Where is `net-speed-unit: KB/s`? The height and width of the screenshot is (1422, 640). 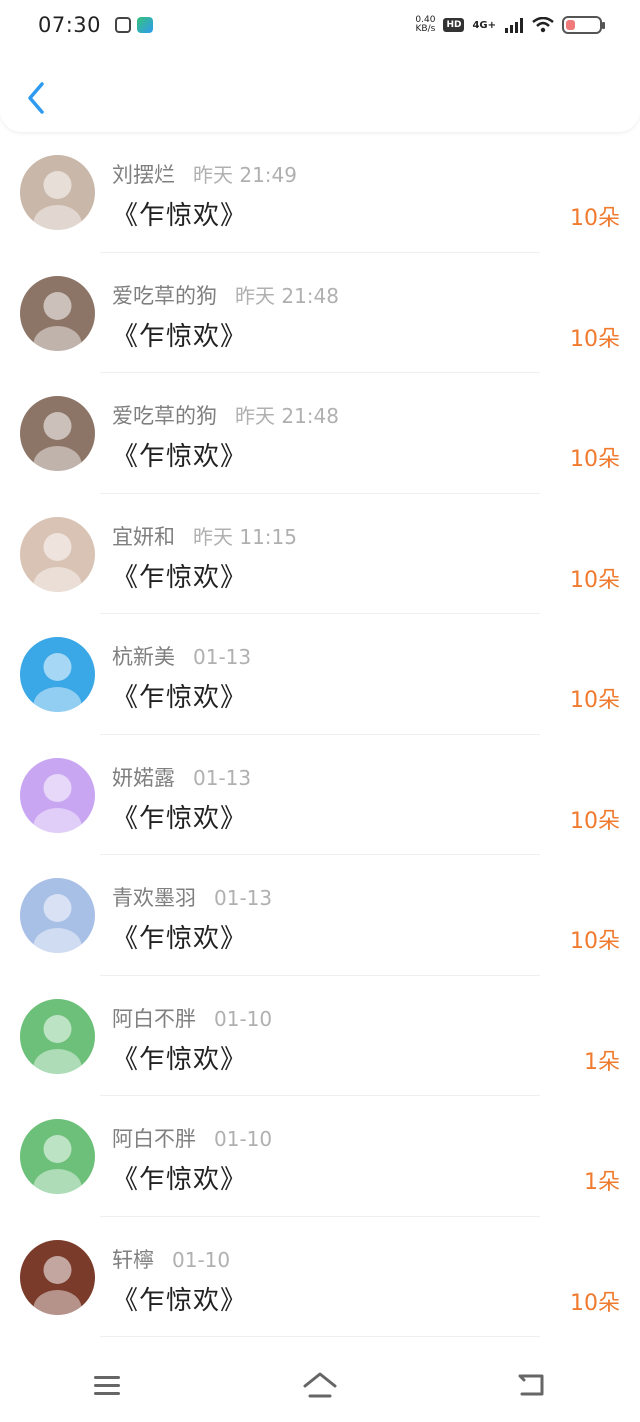
net-speed-unit: KB/s is located at coordinates (425, 29).